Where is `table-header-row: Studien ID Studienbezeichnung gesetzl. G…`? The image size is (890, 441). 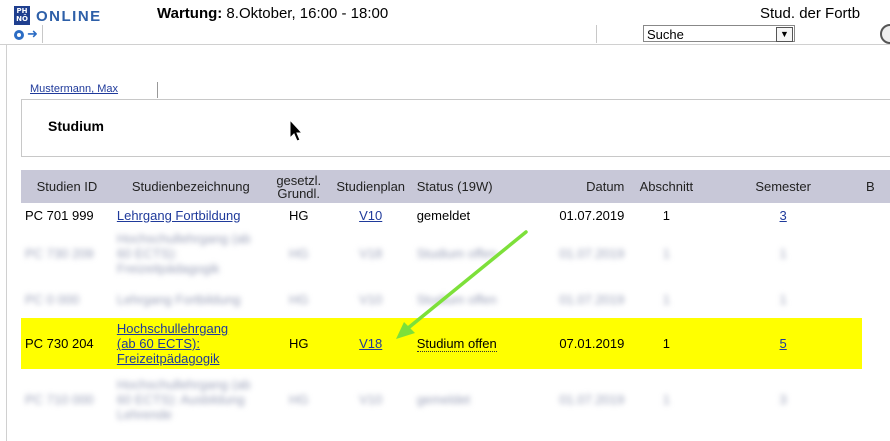 table-header-row: Studien ID Studienbezeichnung gesetzl. G… is located at coordinates (455, 186).